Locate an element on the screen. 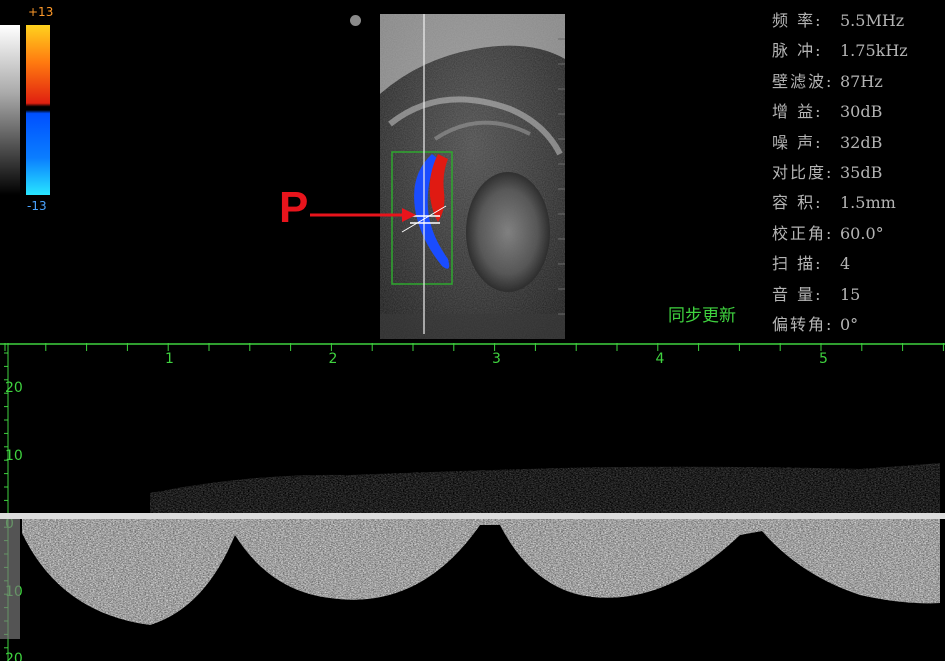 This screenshot has width=945, height=661. parameter-value: 1.5mm is located at coordinates (868, 203).